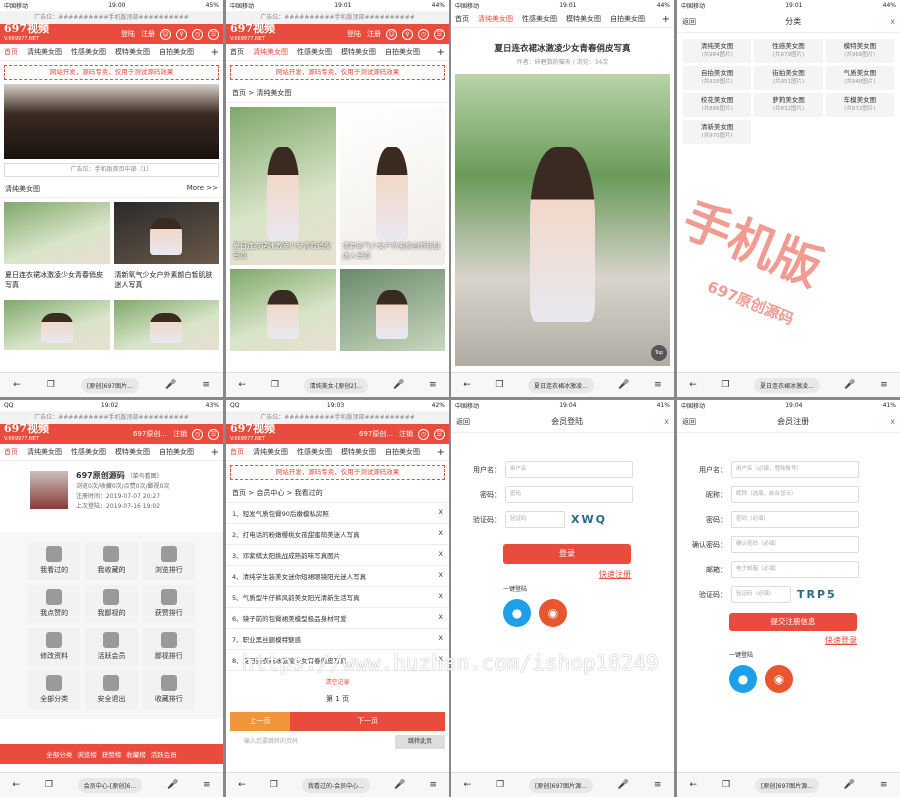 The height and width of the screenshot is (797, 900). What do you see at coordinates (11, 452) in the screenshot?
I see `nav-item: 首页` at bounding box center [11, 452].